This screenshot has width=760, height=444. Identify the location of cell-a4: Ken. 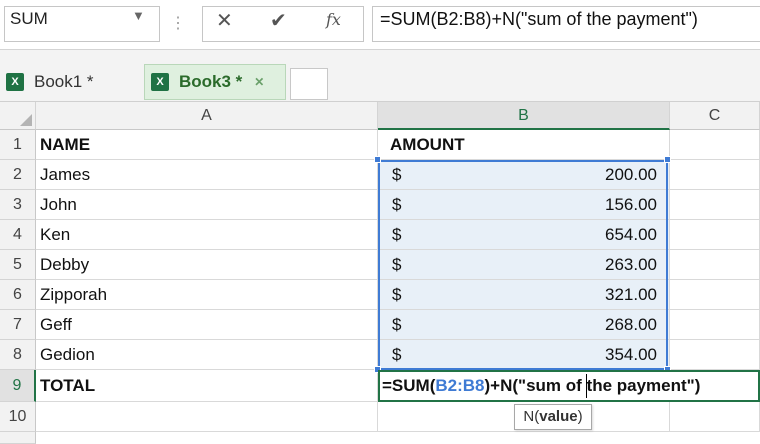
(207, 235).